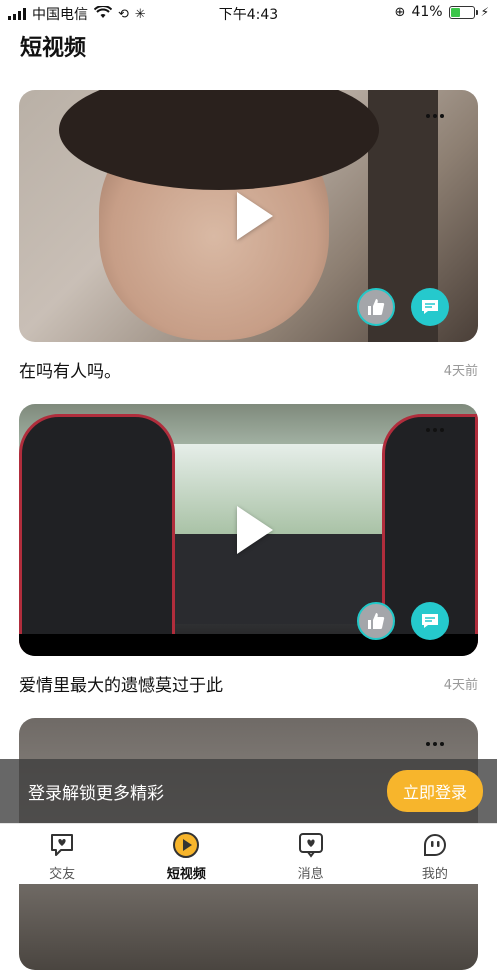 This screenshot has width=497, height=970. I want to click on tab-label: 消息, so click(310, 874).